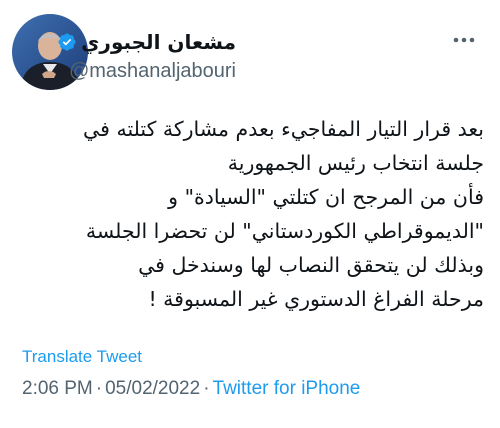 Image resolution: width=500 pixels, height=428 pixels. Describe the element at coordinates (146, 57) in the screenshot. I see `author-info: مشعان الجبوري @mashanaljabouri` at that location.